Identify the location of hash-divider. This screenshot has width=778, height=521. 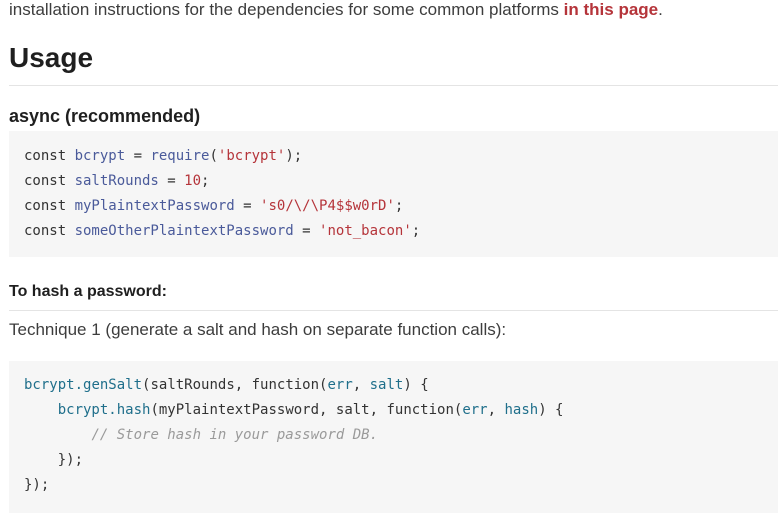
(393, 310).